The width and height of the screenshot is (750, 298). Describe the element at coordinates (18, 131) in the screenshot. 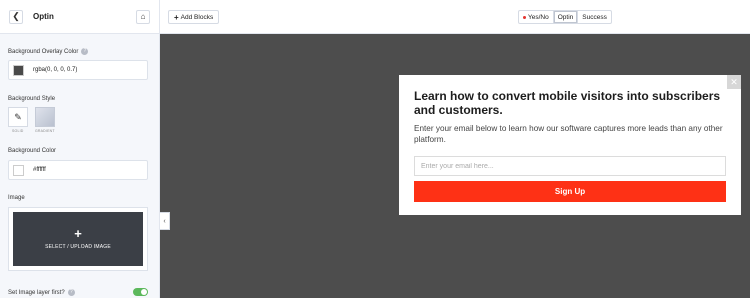

I see `style-solid-caption: SOLID` at that location.